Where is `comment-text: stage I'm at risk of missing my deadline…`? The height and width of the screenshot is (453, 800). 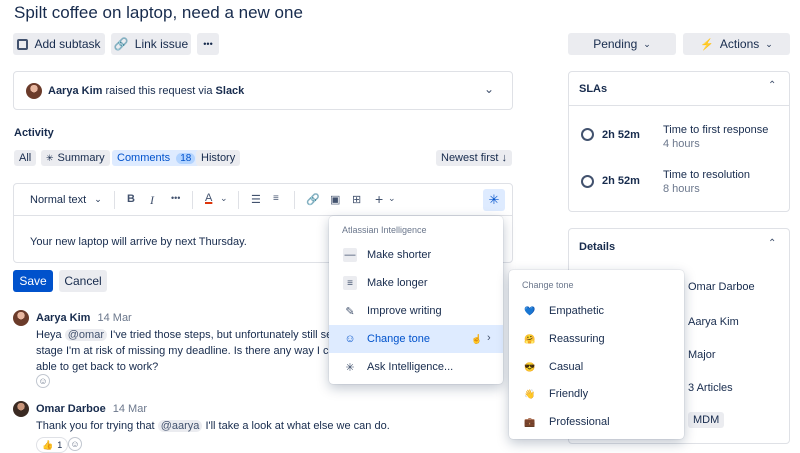 comment-text: stage I'm at risk of missing my deadline… is located at coordinates (186, 351).